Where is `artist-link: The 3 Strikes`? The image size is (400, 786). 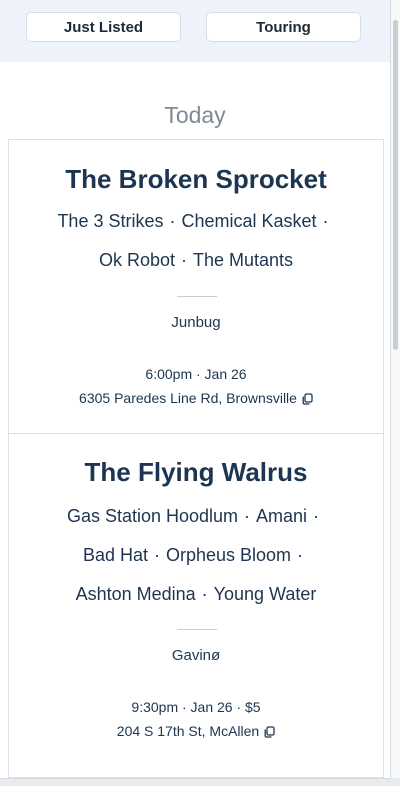
artist-link: The 3 Strikes is located at coordinates (110, 221).